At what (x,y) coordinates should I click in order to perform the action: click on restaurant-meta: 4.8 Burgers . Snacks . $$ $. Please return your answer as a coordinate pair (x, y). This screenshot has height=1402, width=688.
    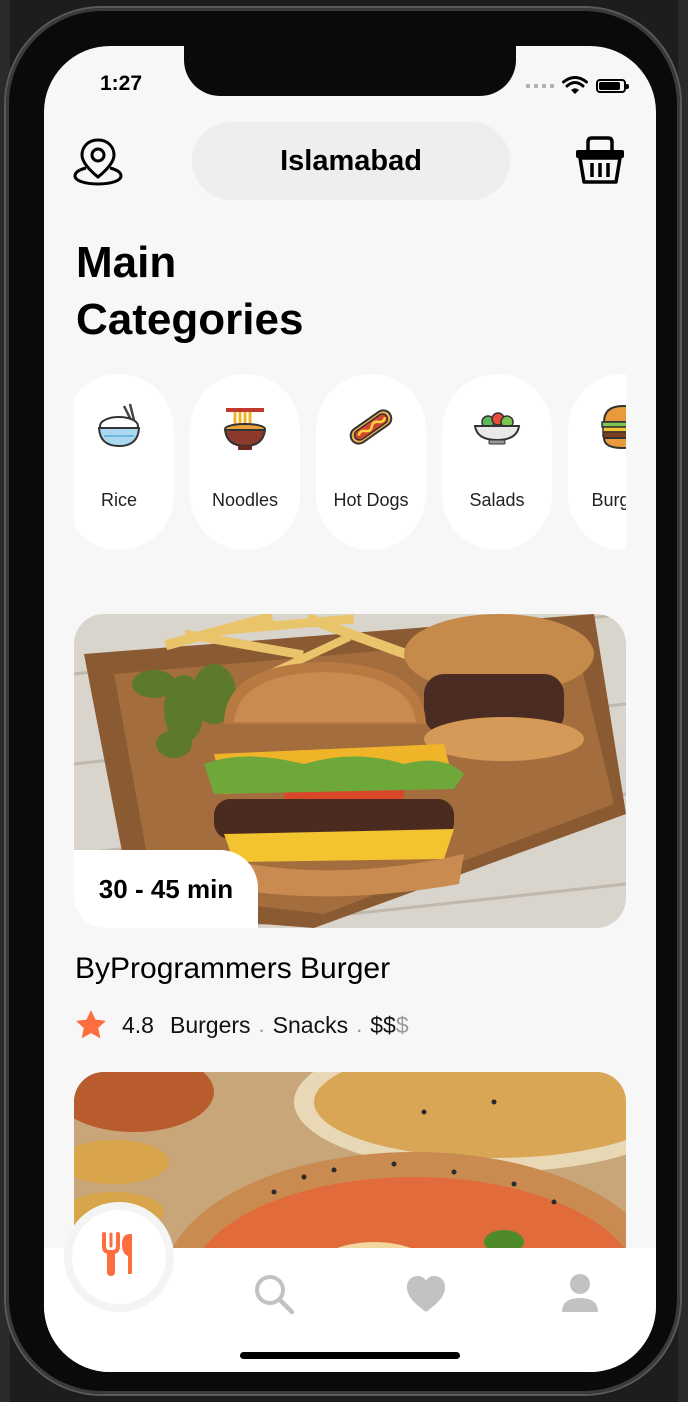
    Looking at the image, I should click on (241, 1025).